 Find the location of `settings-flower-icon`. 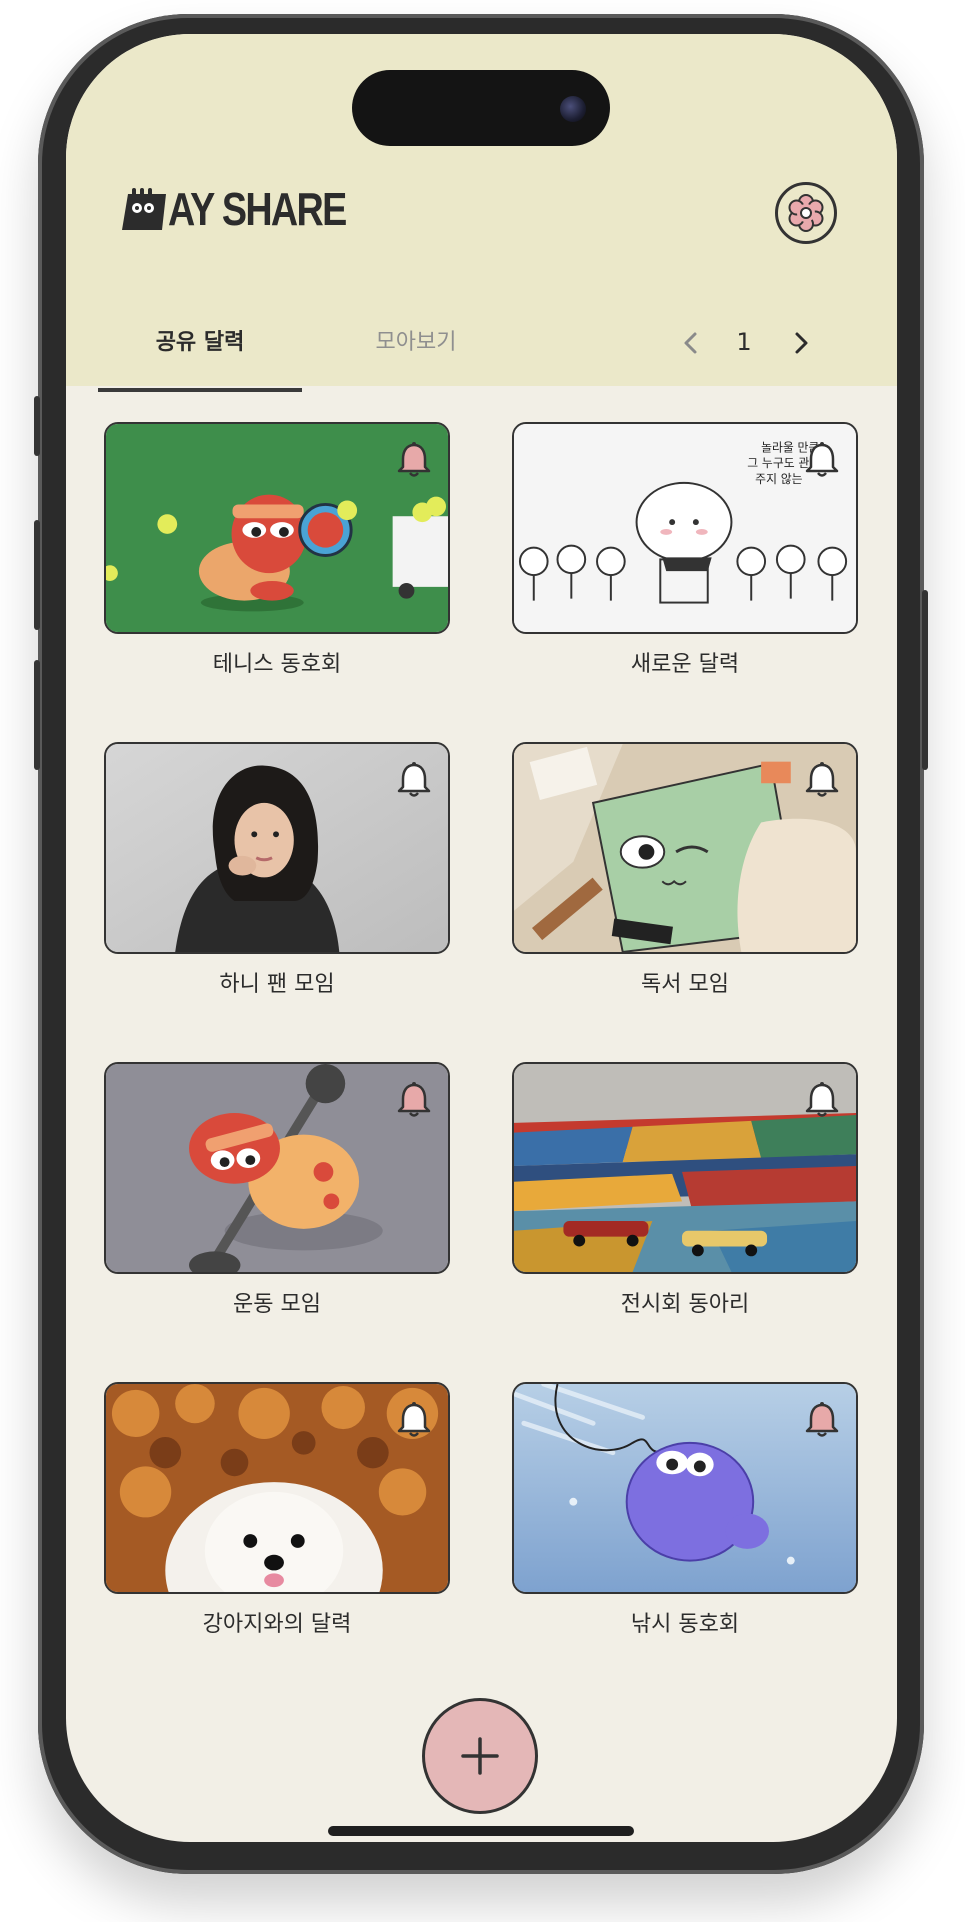

settings-flower-icon is located at coordinates (806, 213).